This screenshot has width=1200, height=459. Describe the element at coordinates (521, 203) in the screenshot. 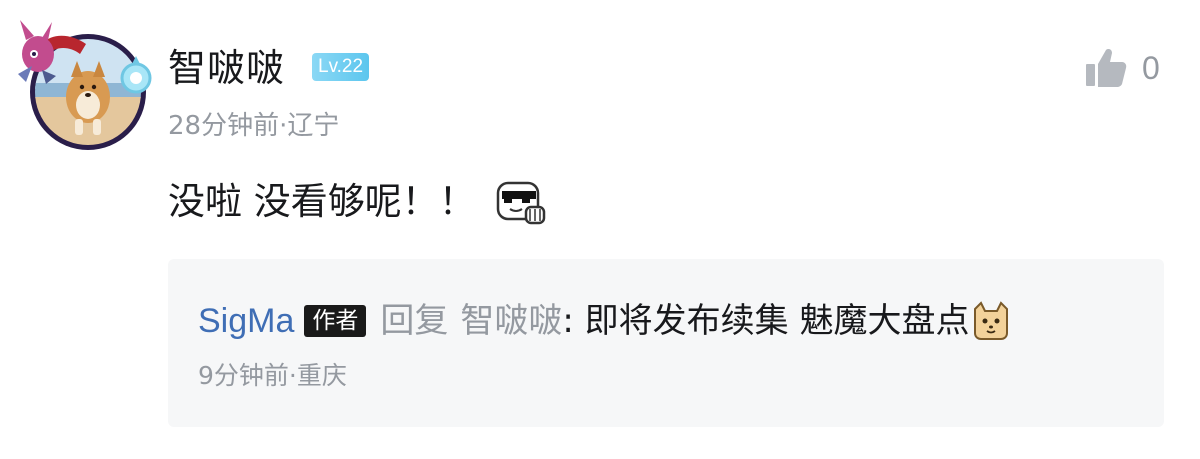

I see `sunglasses-emoji-icon` at that location.